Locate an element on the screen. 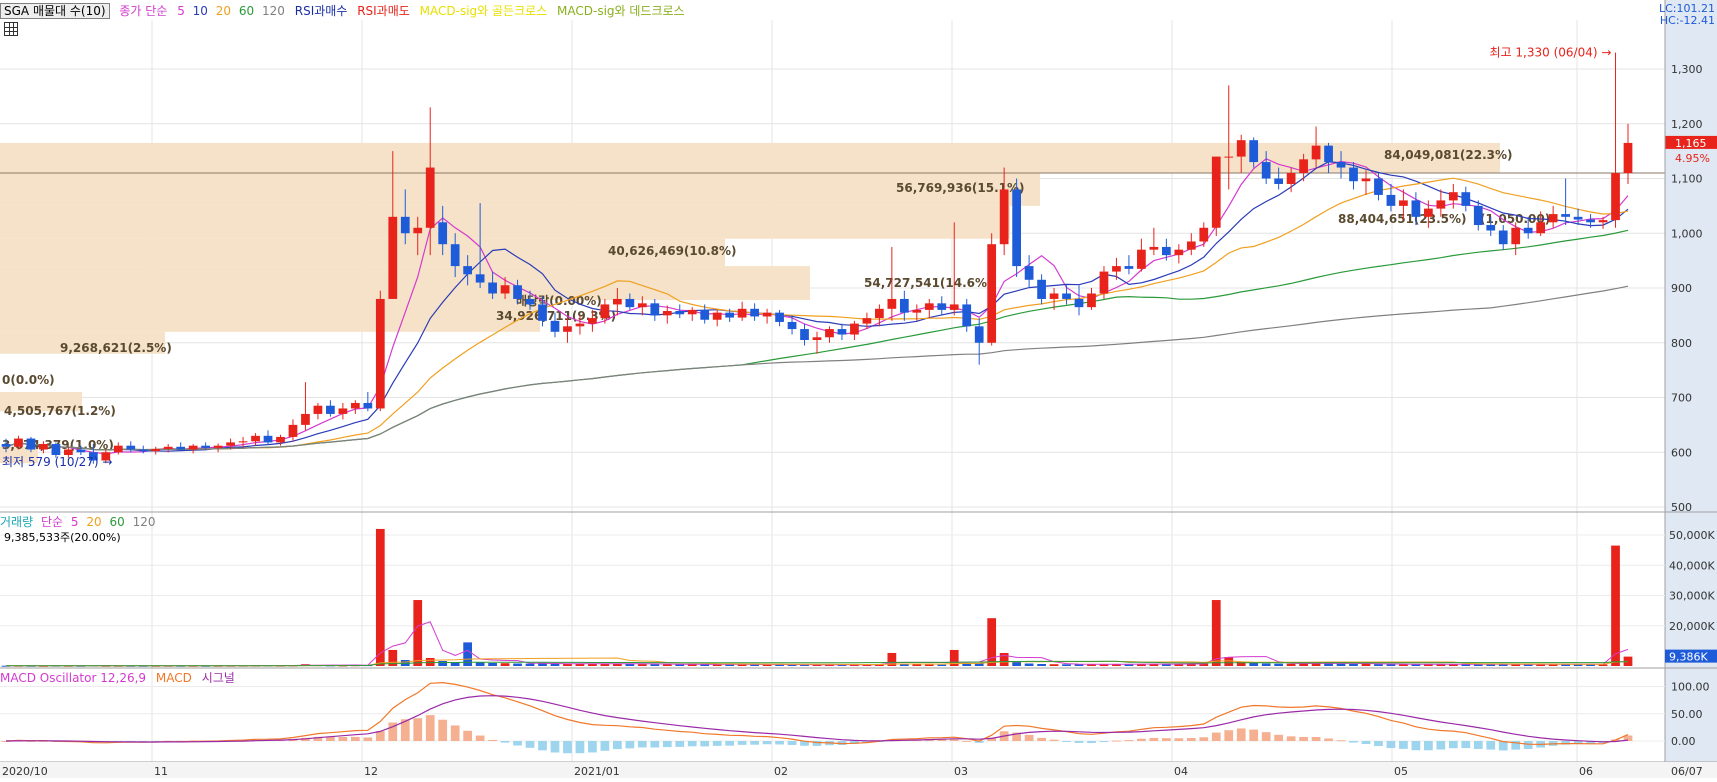 The image size is (1717, 782). volume-summary: 9,385,533주(20.00%) is located at coordinates (62, 537).